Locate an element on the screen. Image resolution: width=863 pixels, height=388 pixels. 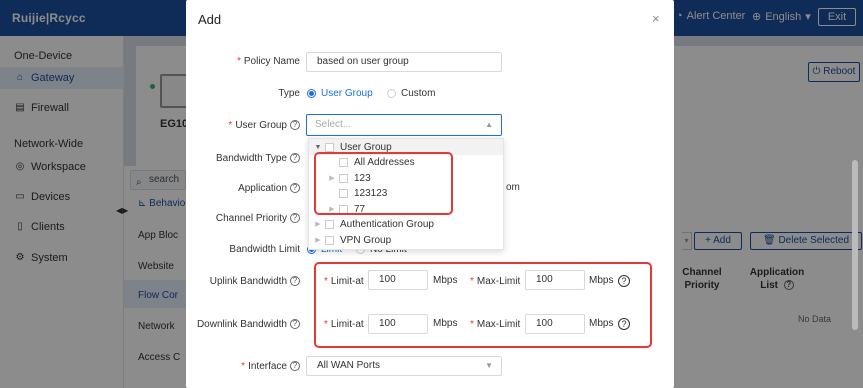
application-label: Application? is located at coordinates (240, 188).